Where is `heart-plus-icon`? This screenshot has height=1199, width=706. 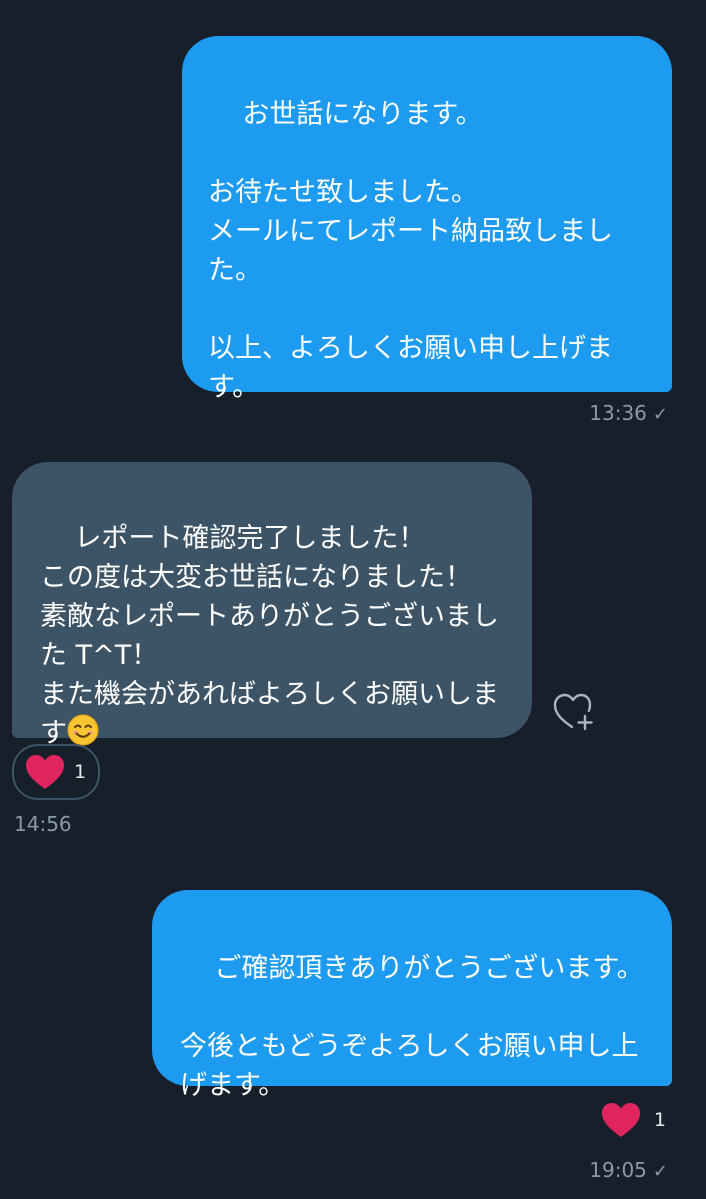
heart-plus-icon is located at coordinates (573, 712).